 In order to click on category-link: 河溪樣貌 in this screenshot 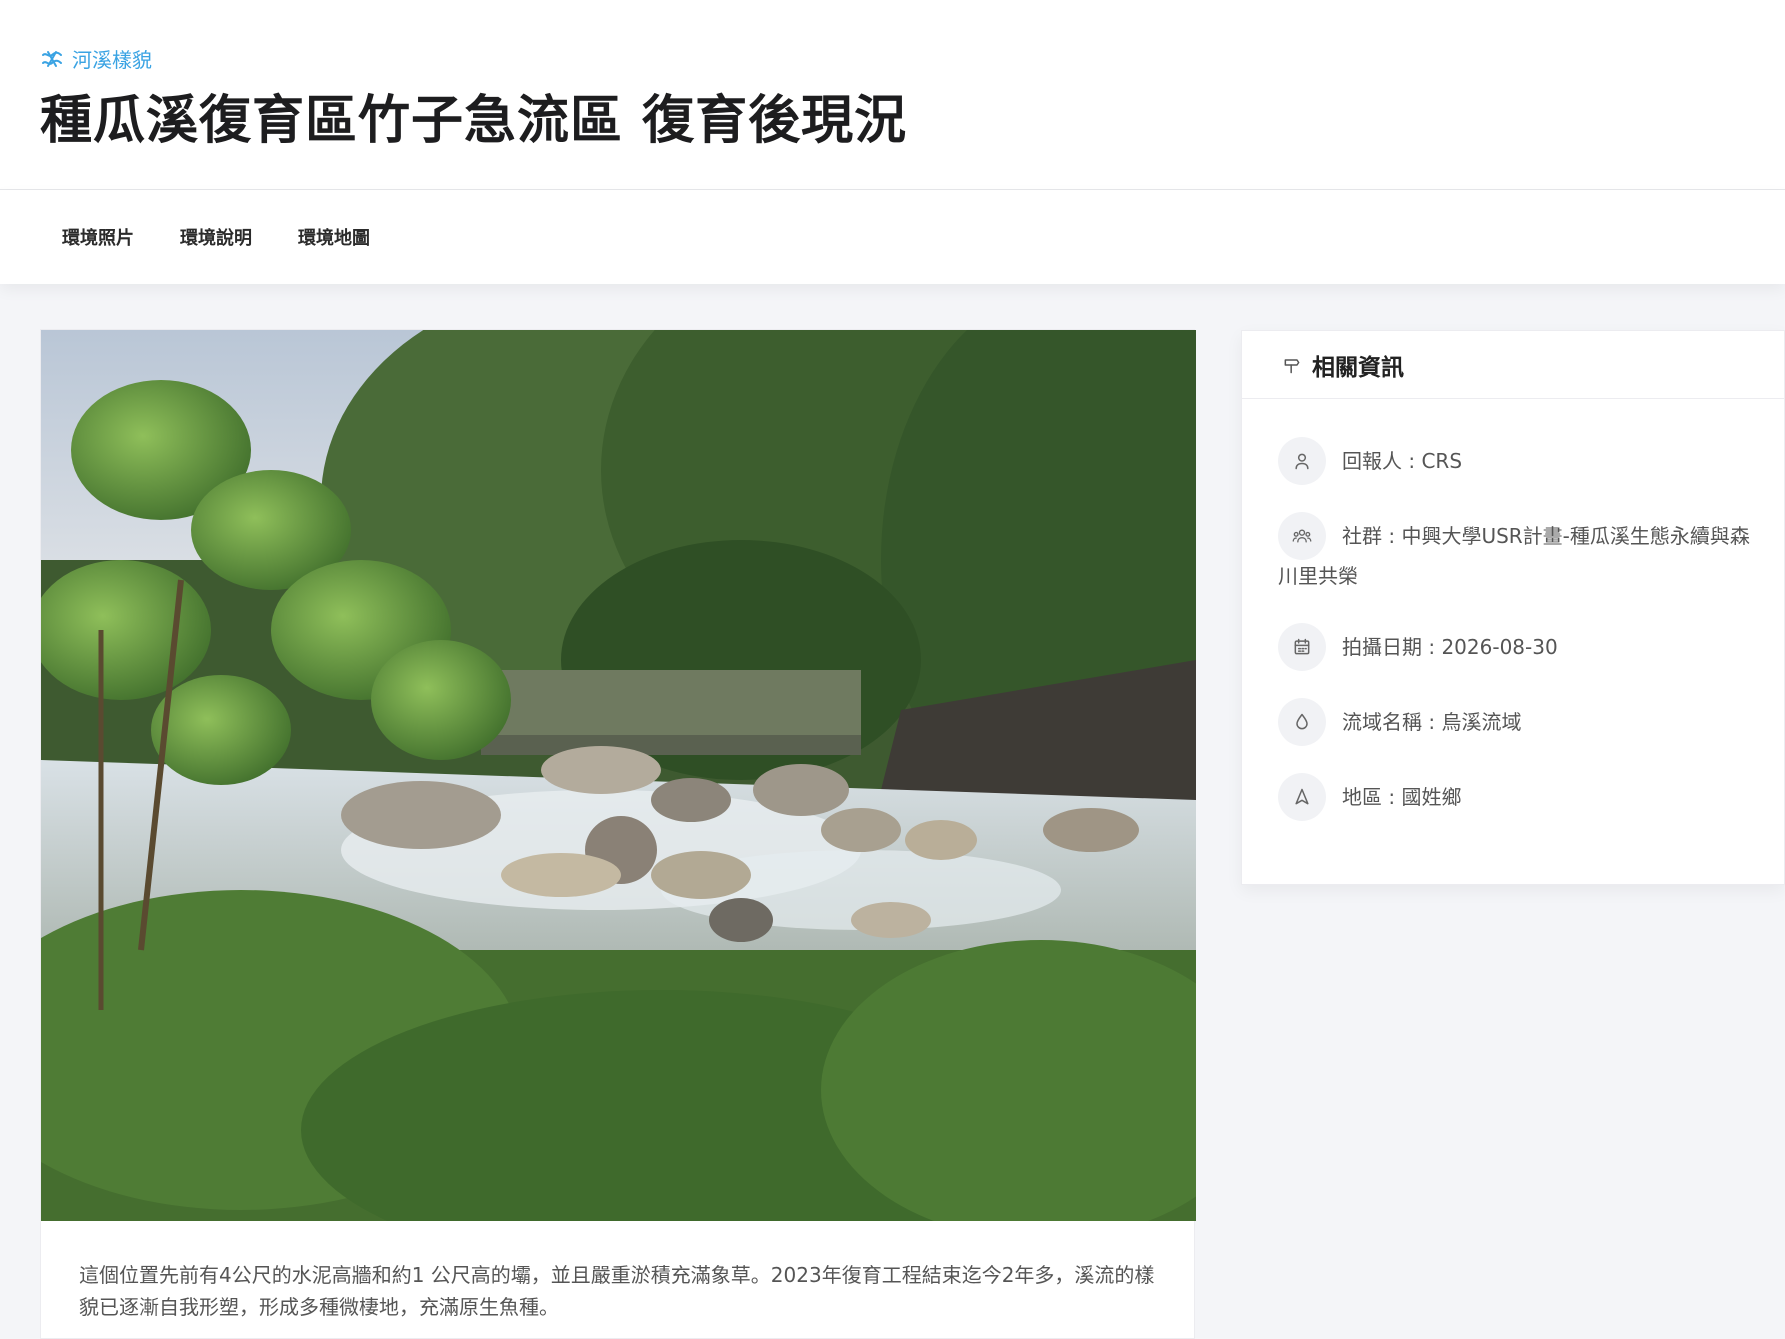, I will do `click(96, 58)`.